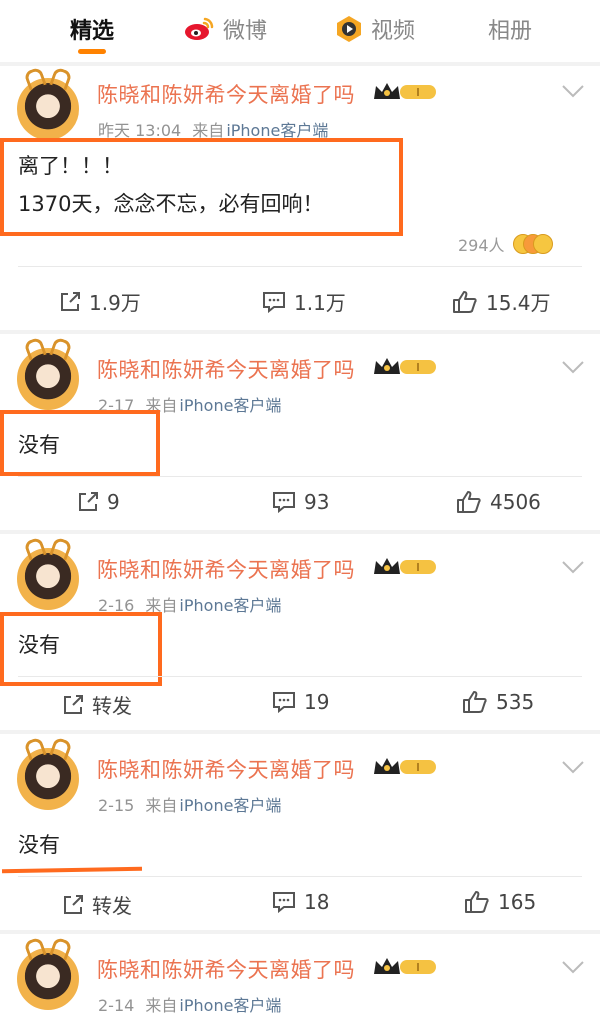 Image resolution: width=600 pixels, height=1021 pixels. What do you see at coordinates (481, 245) in the screenshot?
I see `reaction-count: 294人` at bounding box center [481, 245].